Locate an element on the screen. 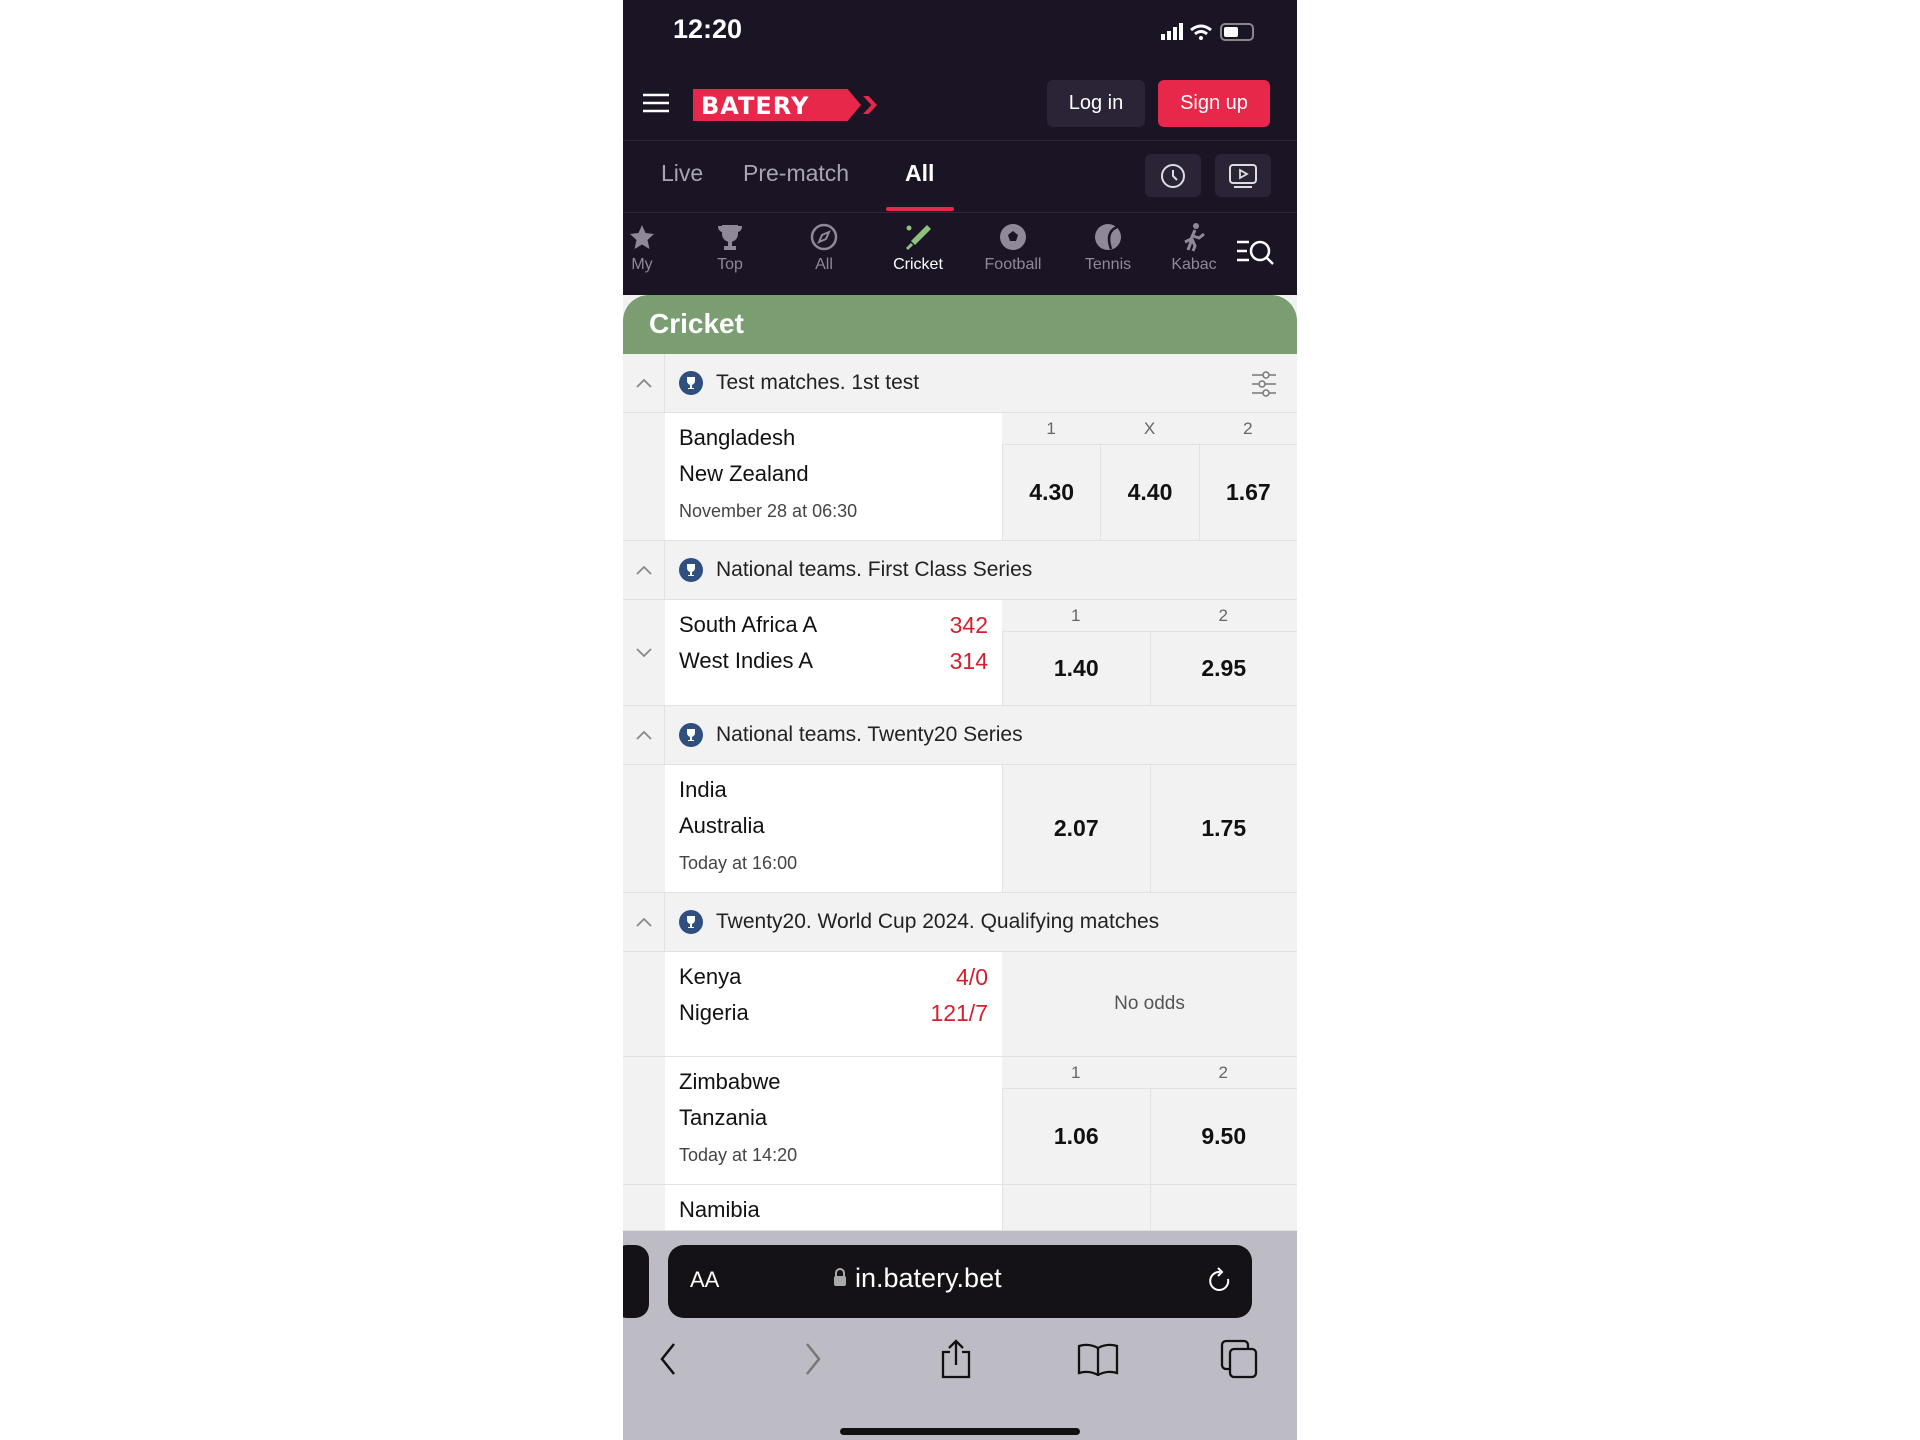 This screenshot has height=1440, width=1920. tab-pre-match: Pre-match is located at coordinates (796, 173).